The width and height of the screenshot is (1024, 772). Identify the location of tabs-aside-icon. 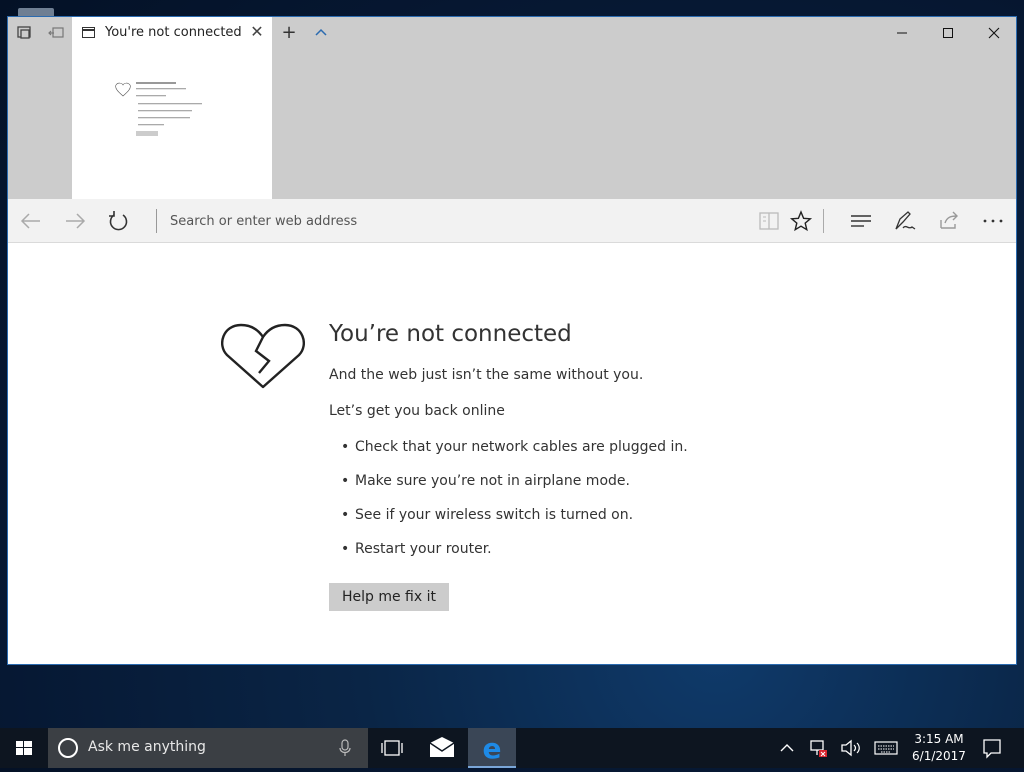
(25, 33).